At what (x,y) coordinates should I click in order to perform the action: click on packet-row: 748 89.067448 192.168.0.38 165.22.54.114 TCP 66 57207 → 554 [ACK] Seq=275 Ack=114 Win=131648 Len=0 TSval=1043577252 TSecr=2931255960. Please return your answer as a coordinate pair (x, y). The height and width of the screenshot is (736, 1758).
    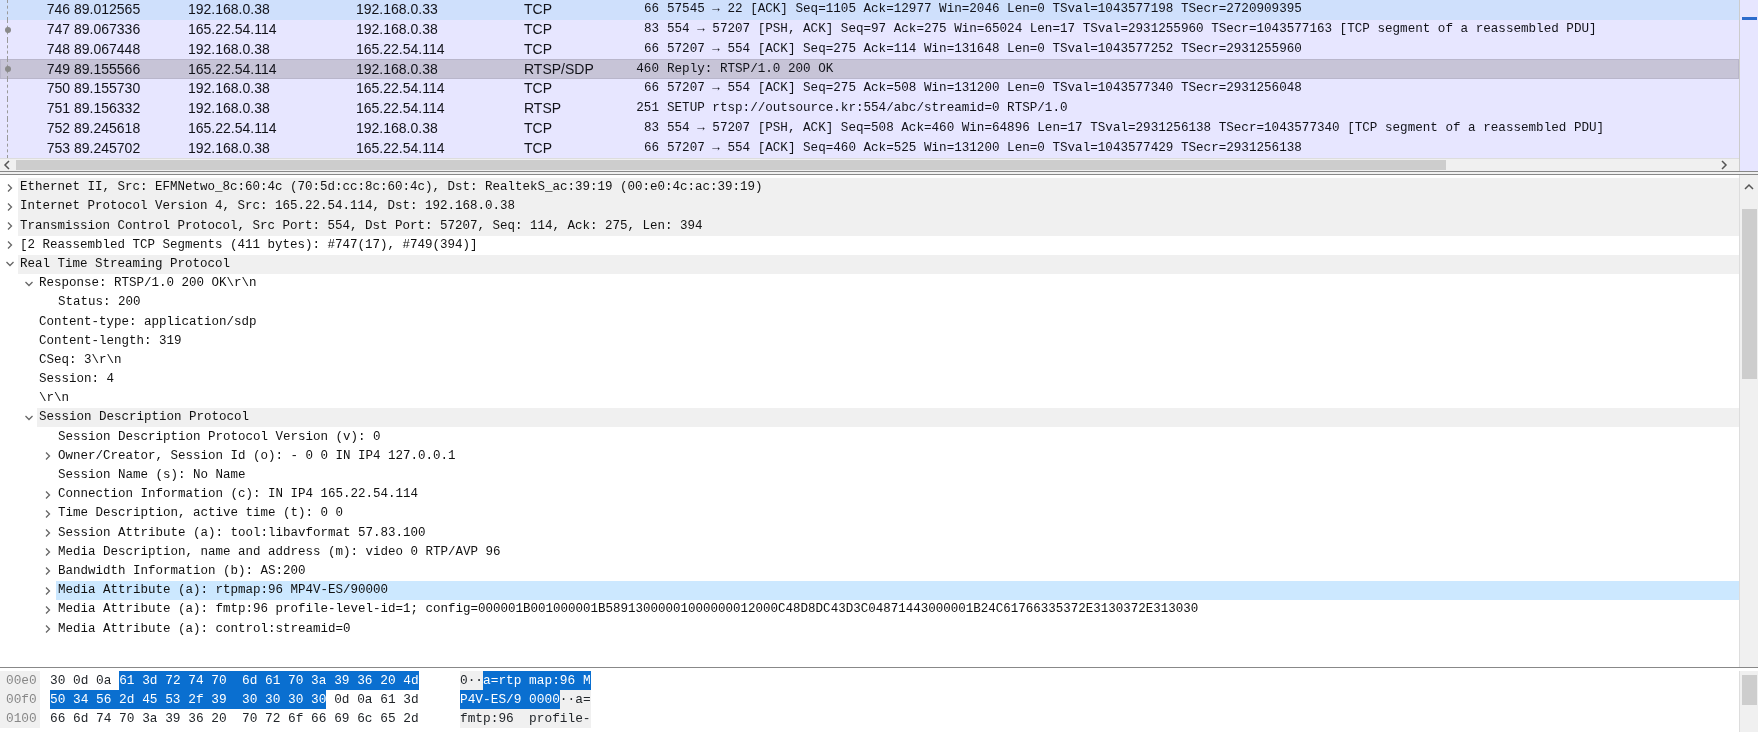
    Looking at the image, I should click on (869, 49).